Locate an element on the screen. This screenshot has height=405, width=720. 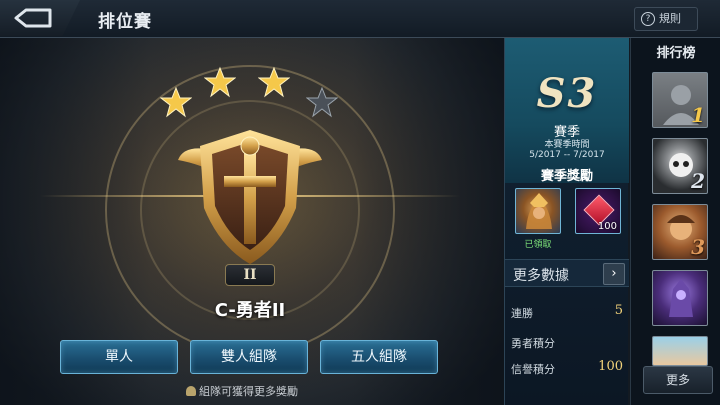
team-bonus-hint: 組隊可獲得更多獎勵 is located at coordinates (242, 391).